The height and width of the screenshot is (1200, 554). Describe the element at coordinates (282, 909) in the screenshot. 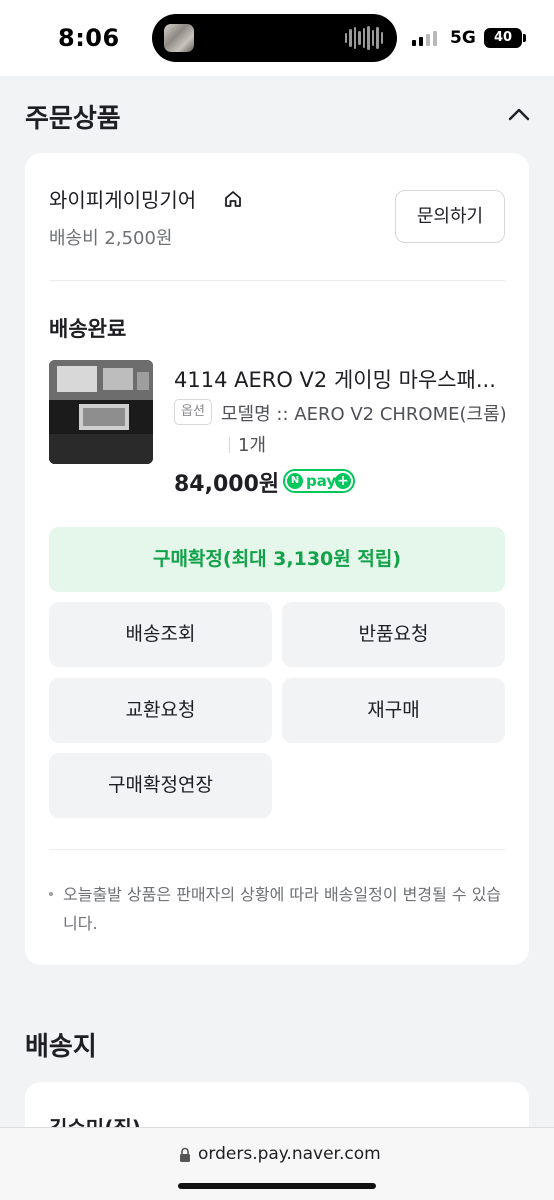

I see `notice-text: 오늘출발 상품은 판매자의 상황에 따라 배송일정이 변경될 수 있습니다.` at that location.